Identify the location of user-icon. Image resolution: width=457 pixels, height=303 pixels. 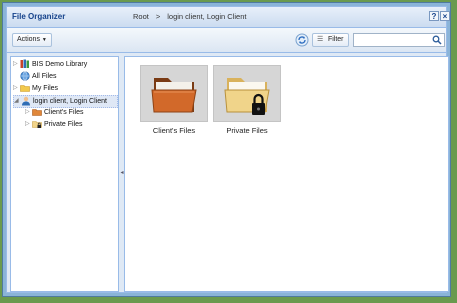
(26, 101).